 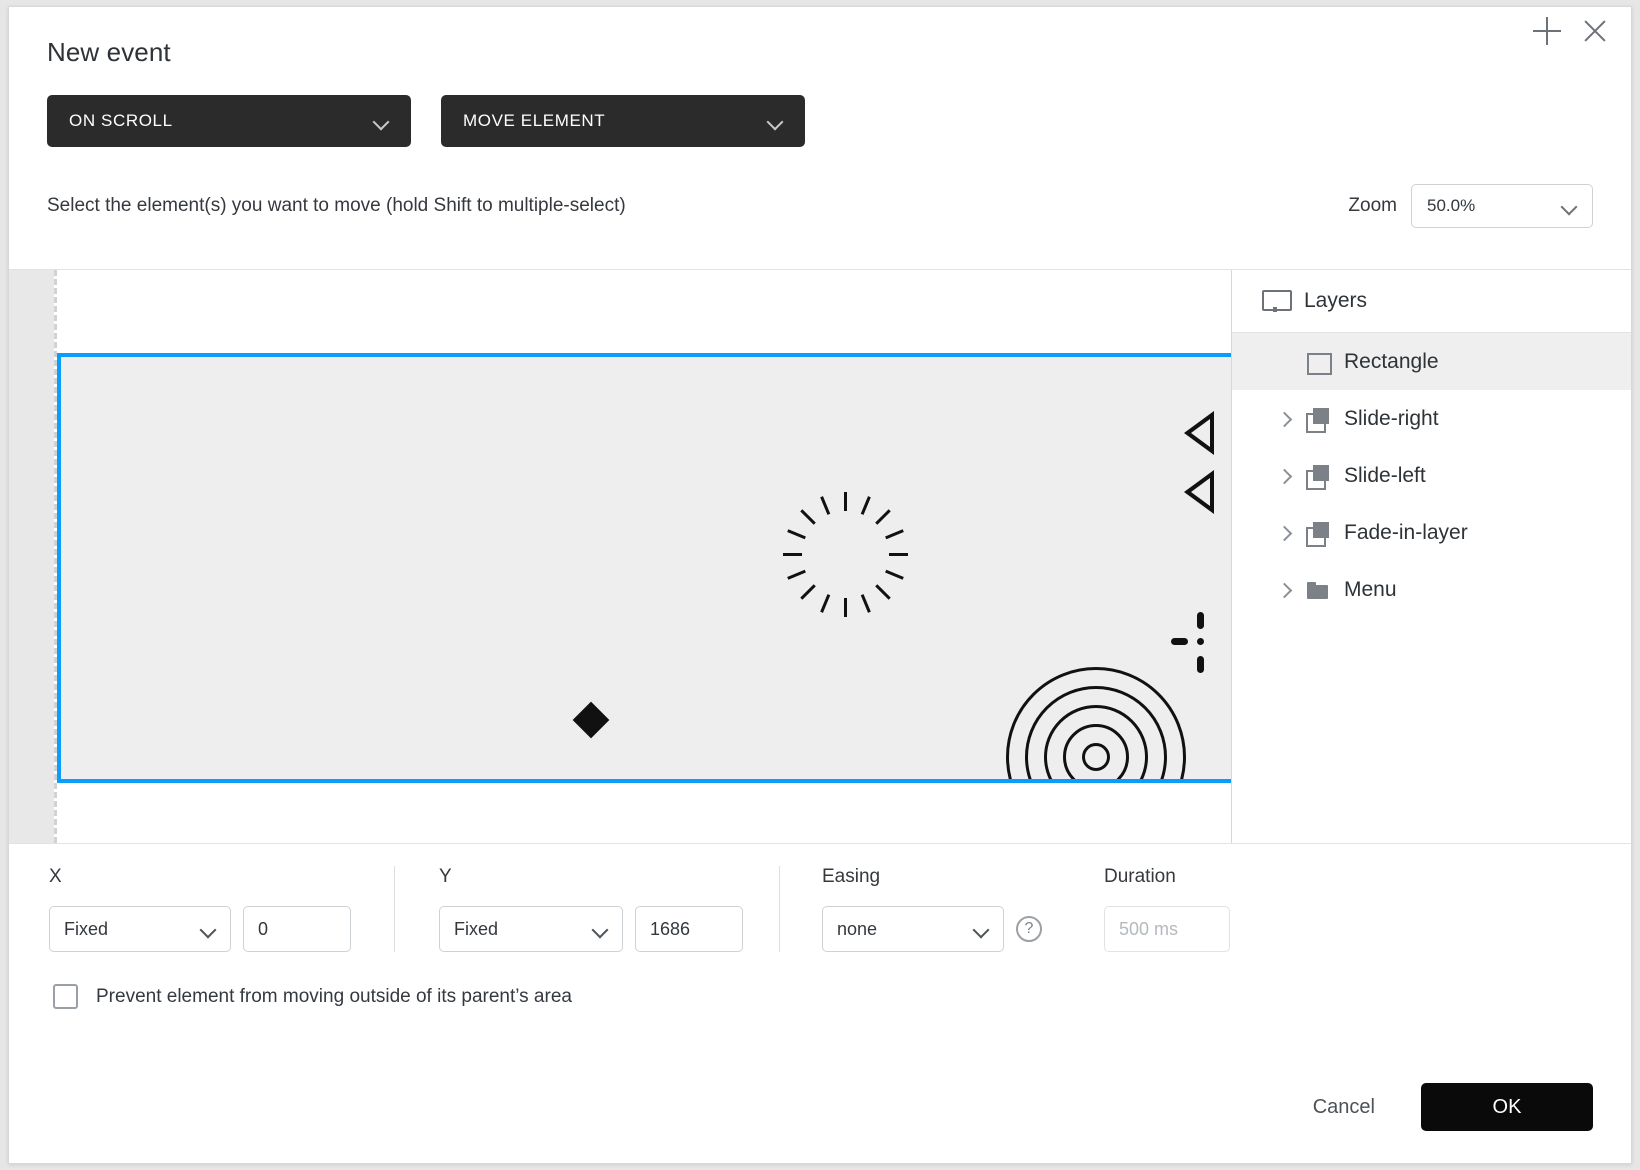 I want to click on easing-value: none, so click(x=857, y=928).